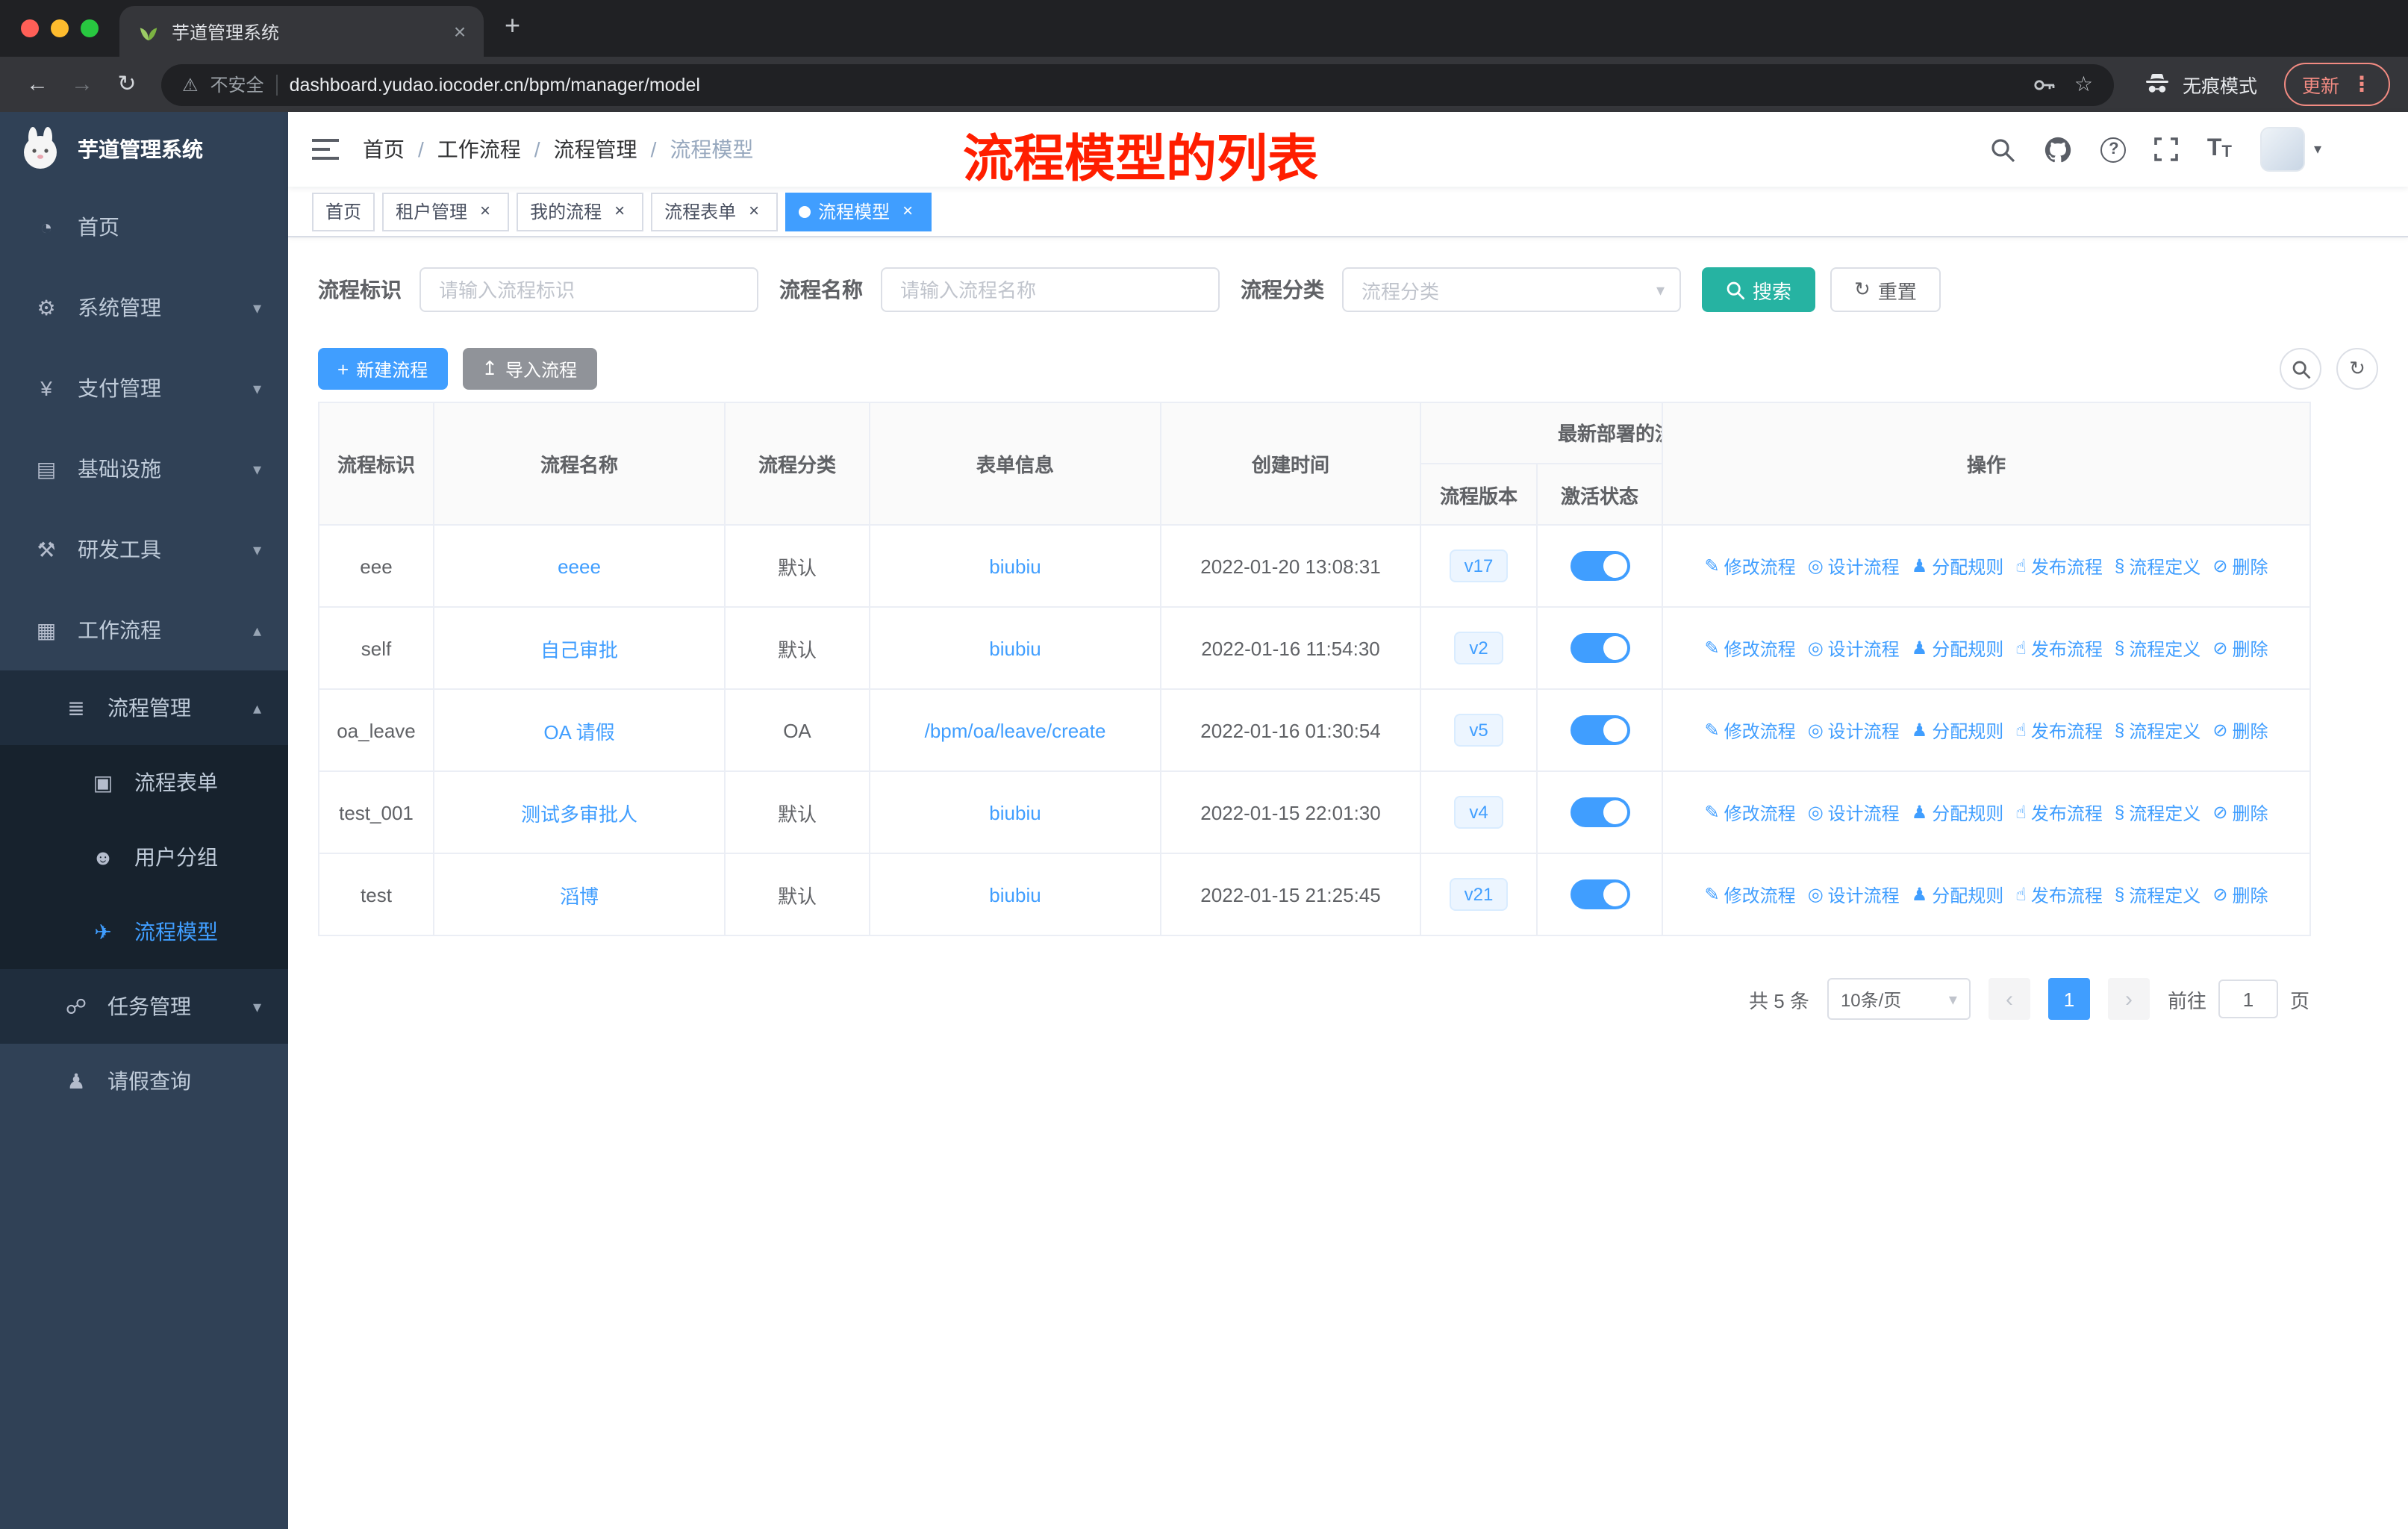 Image resolution: width=2408 pixels, height=1529 pixels. I want to click on tag-tenant: 租户管理 ×, so click(446, 211).